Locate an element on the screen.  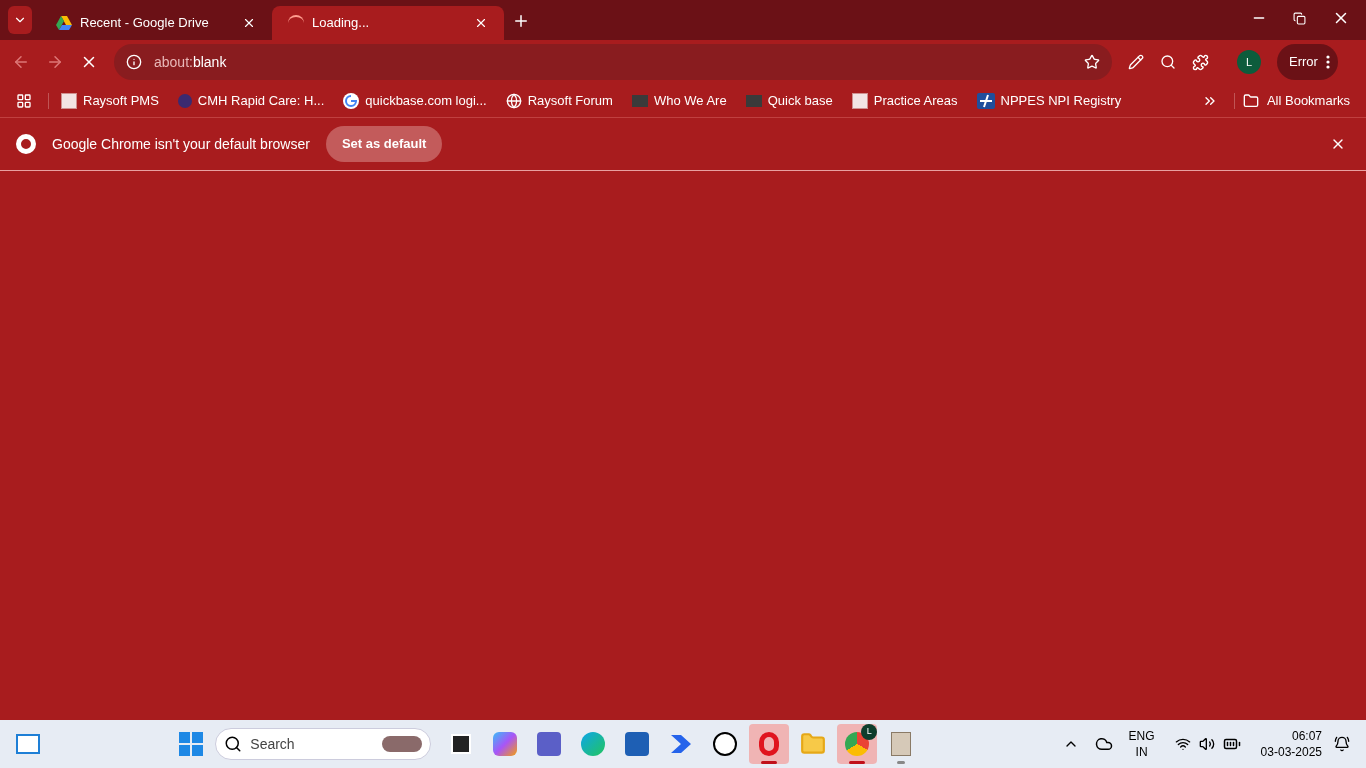
widgets-icon is located at coordinates (28, 744).